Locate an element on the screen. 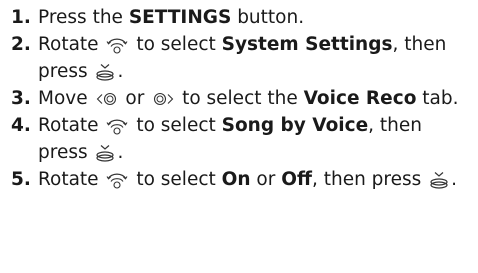  step-3: 3. Move or to select the Voice Reco tab. is located at coordinates (240, 98).